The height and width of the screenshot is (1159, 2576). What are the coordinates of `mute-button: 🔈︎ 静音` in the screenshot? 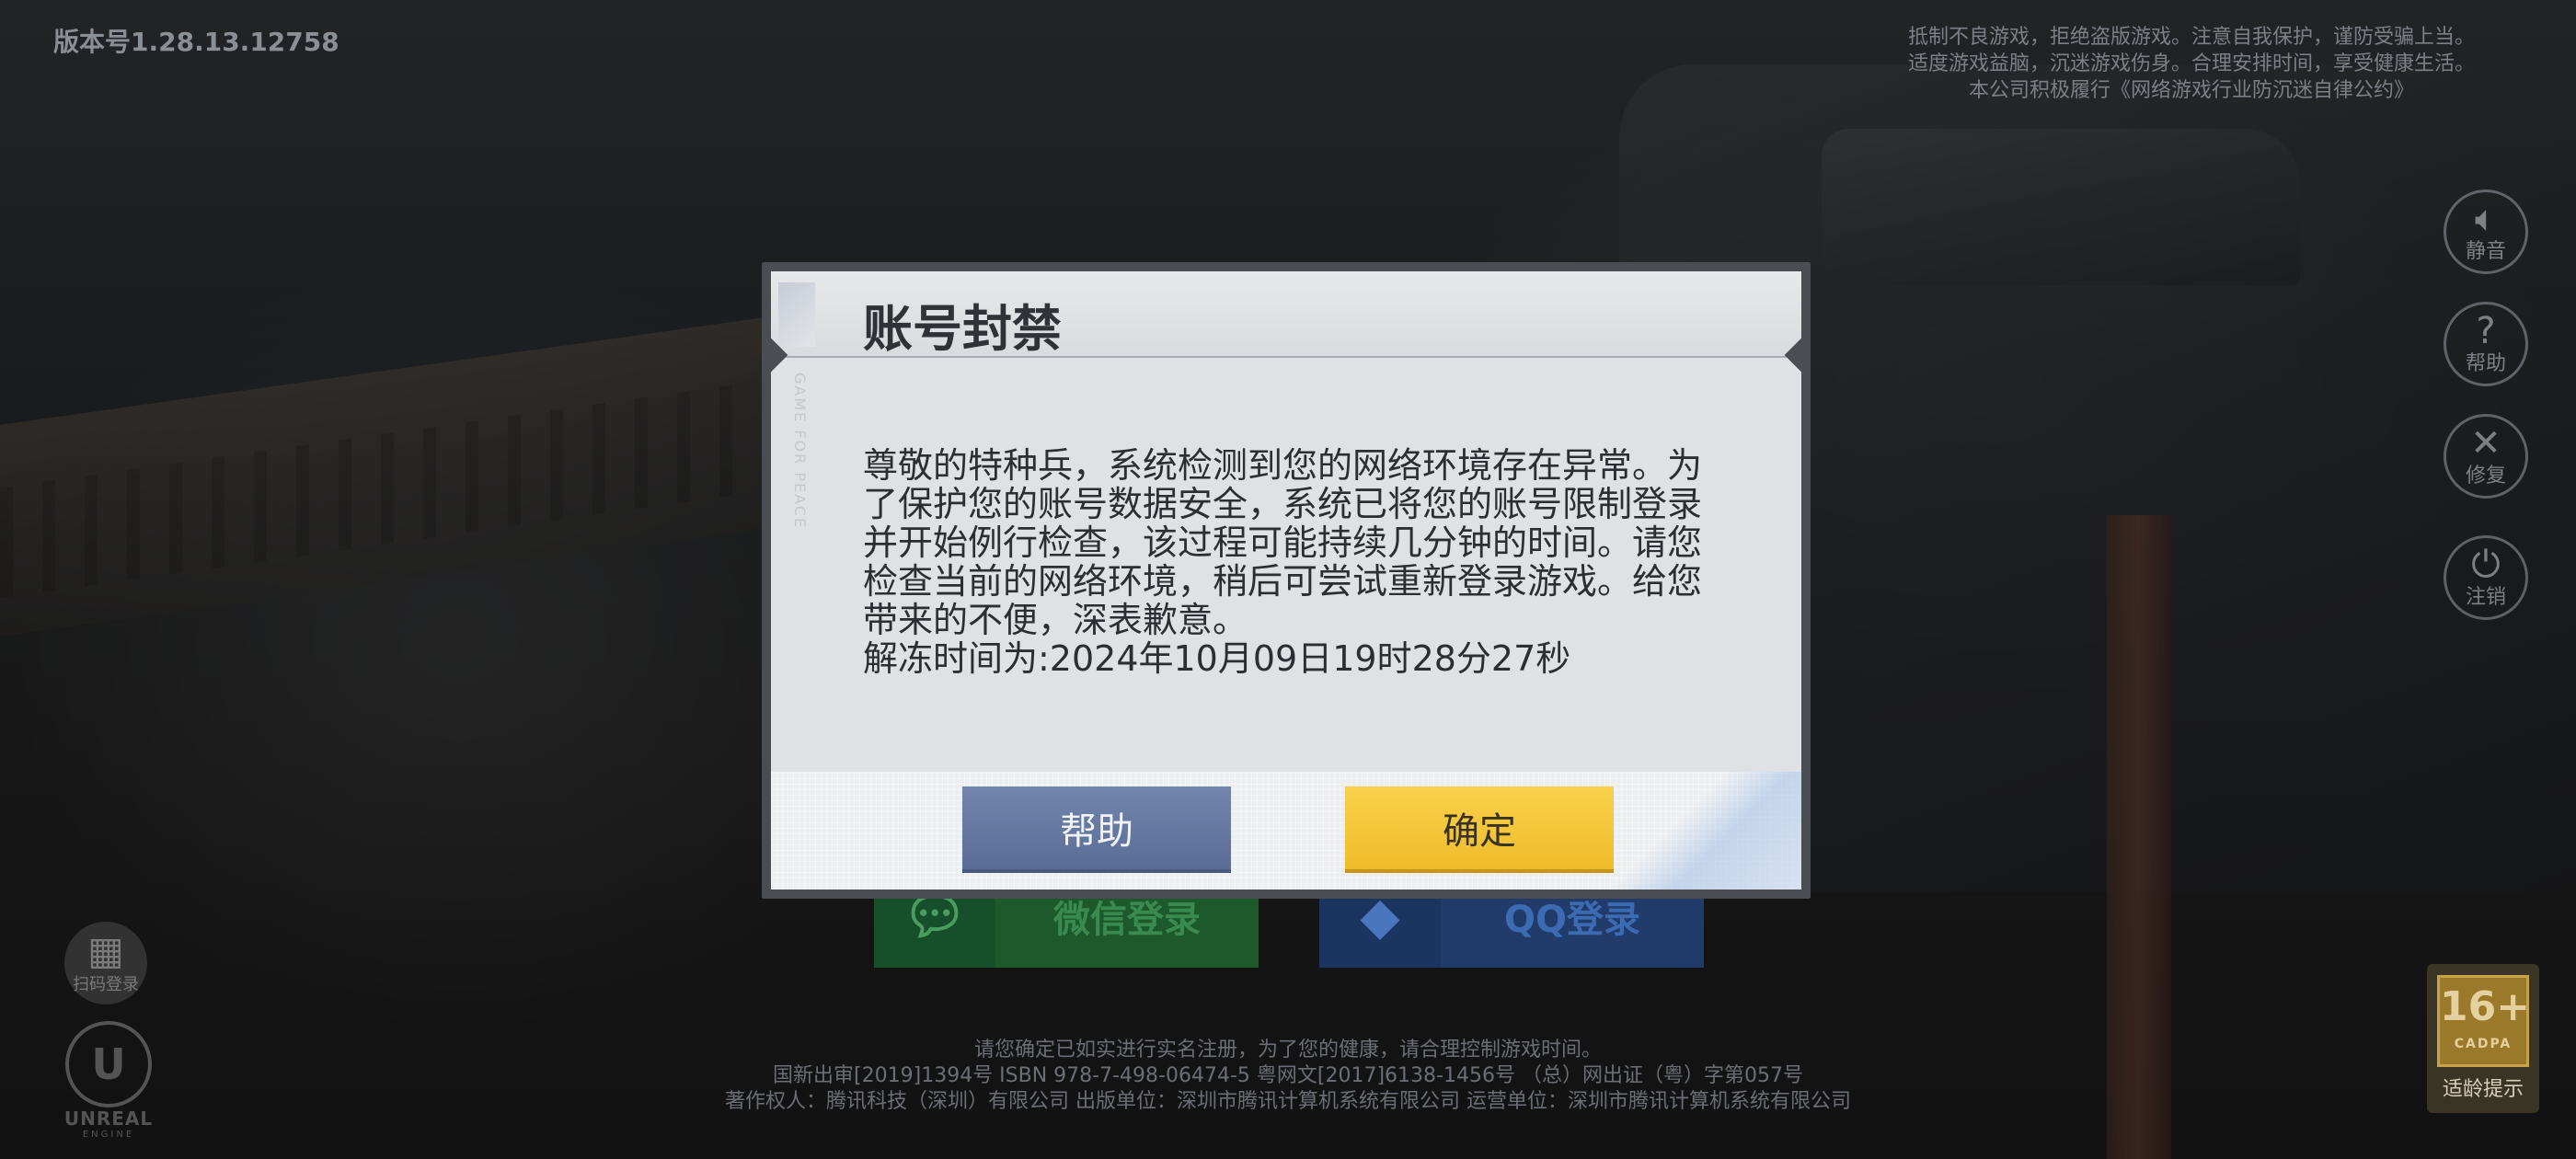 It's located at (2486, 231).